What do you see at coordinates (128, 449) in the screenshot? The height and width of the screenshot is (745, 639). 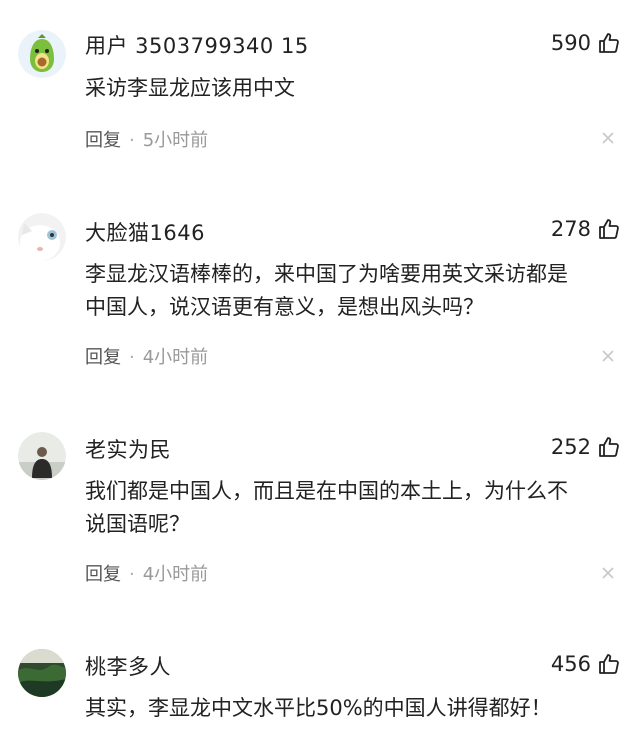 I see `username: 老实为民` at bounding box center [128, 449].